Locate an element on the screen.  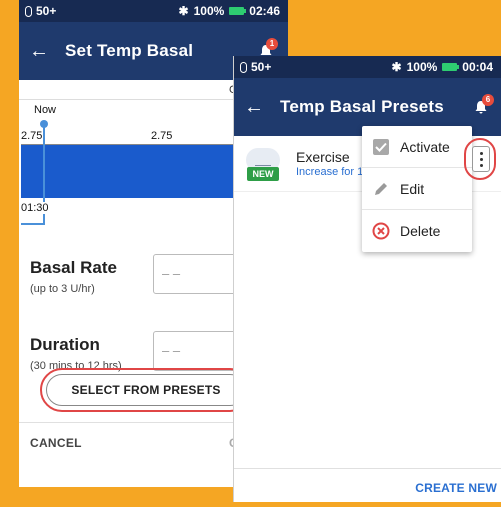
graph-value-left: 2.75 is located at coordinates (32, 136).